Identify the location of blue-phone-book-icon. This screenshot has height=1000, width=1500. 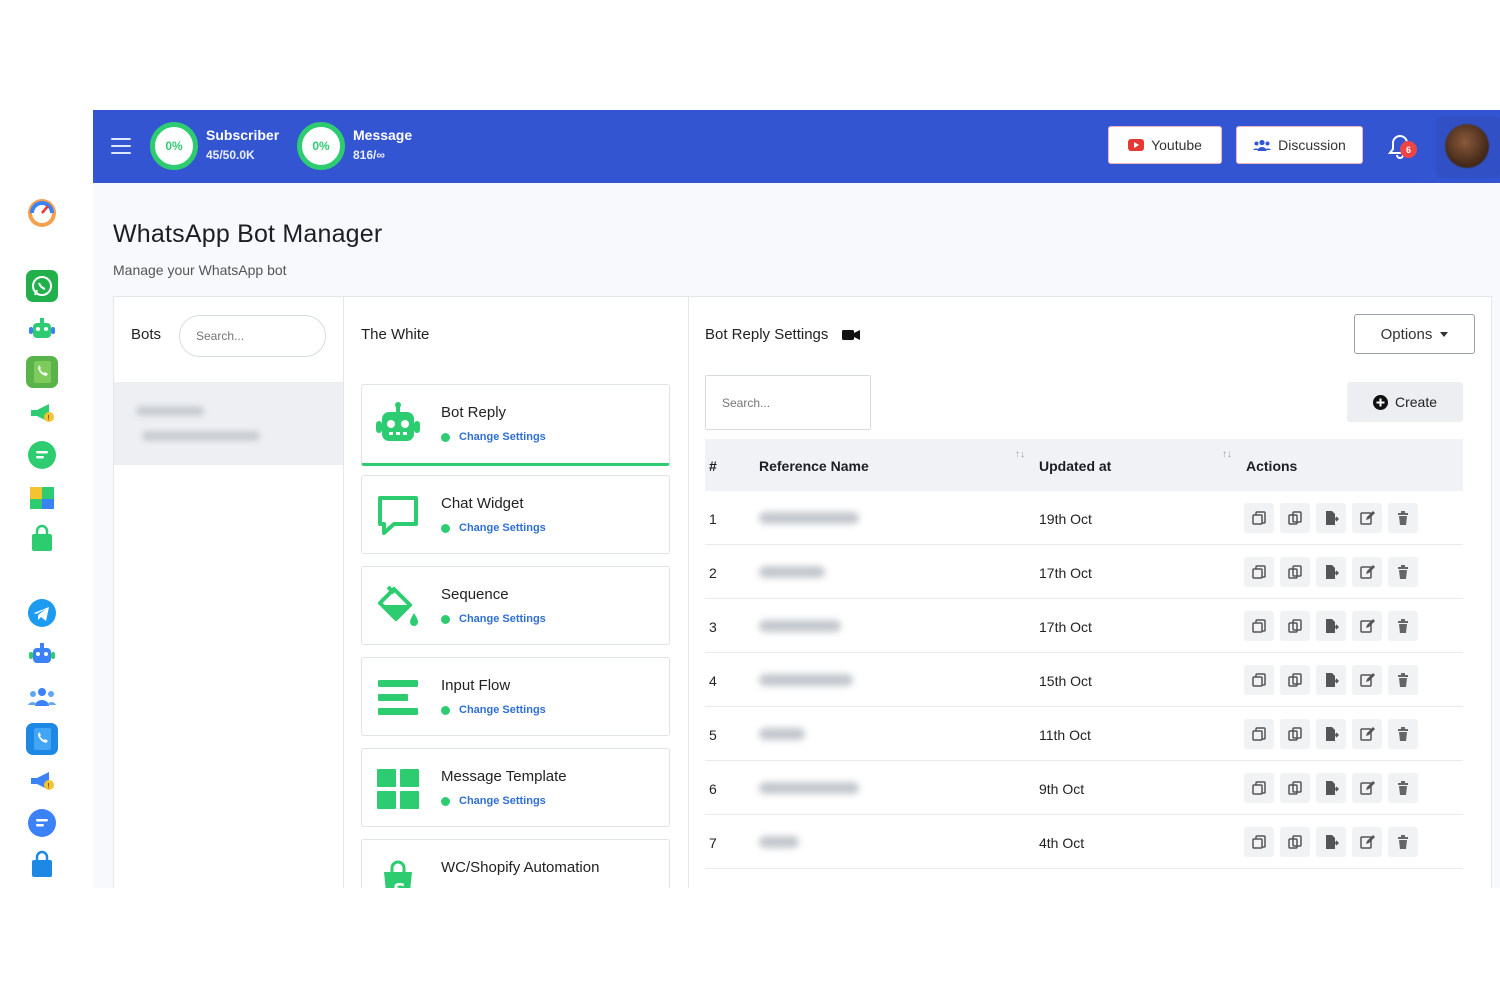
(42, 739).